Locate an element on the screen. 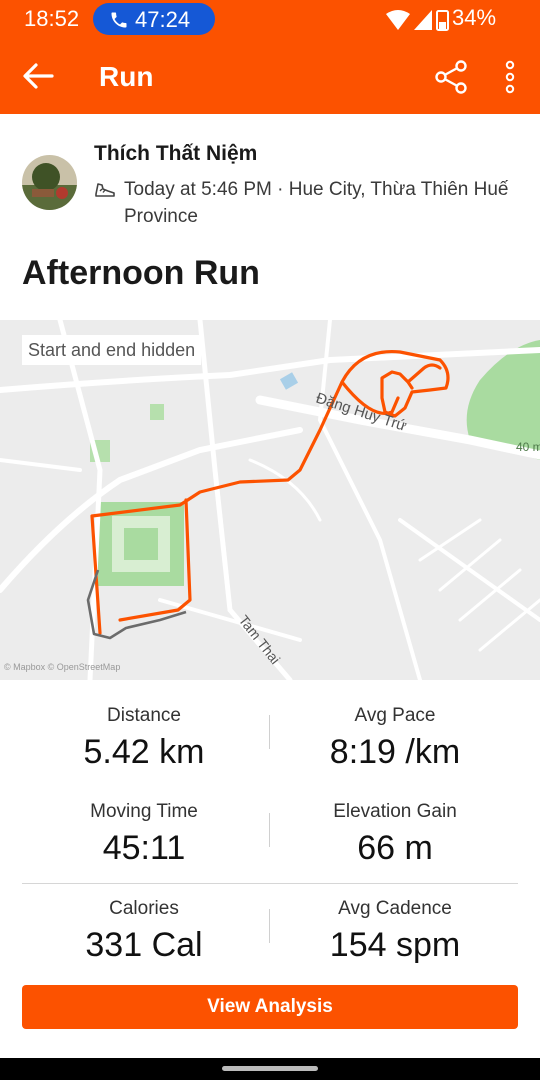 The height and width of the screenshot is (1080, 540). wifi-icon is located at coordinates (398, 20).